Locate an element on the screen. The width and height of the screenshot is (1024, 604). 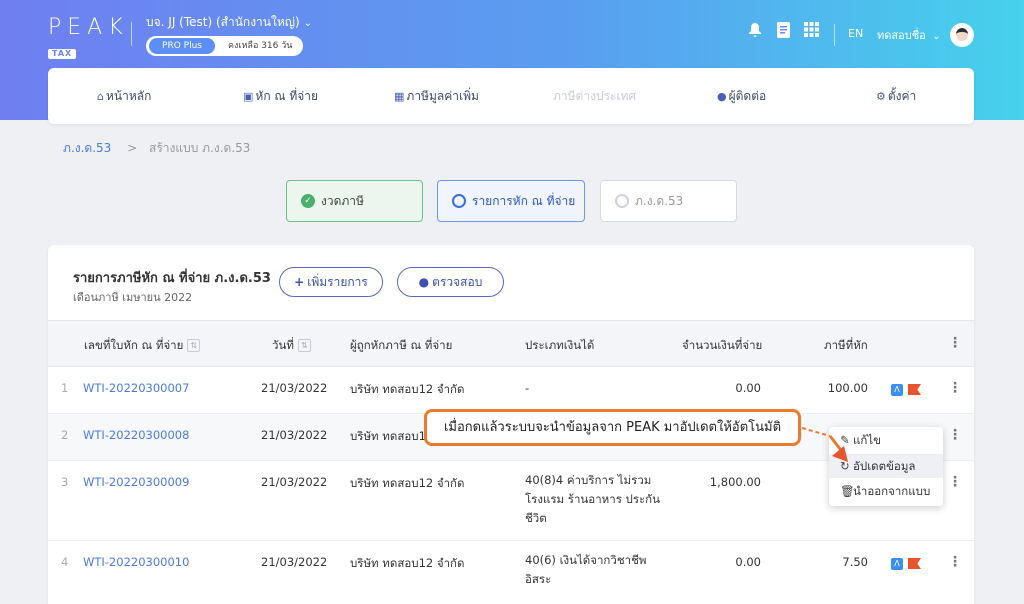
button-label: เพิ่มรายการ is located at coordinates (337, 282).